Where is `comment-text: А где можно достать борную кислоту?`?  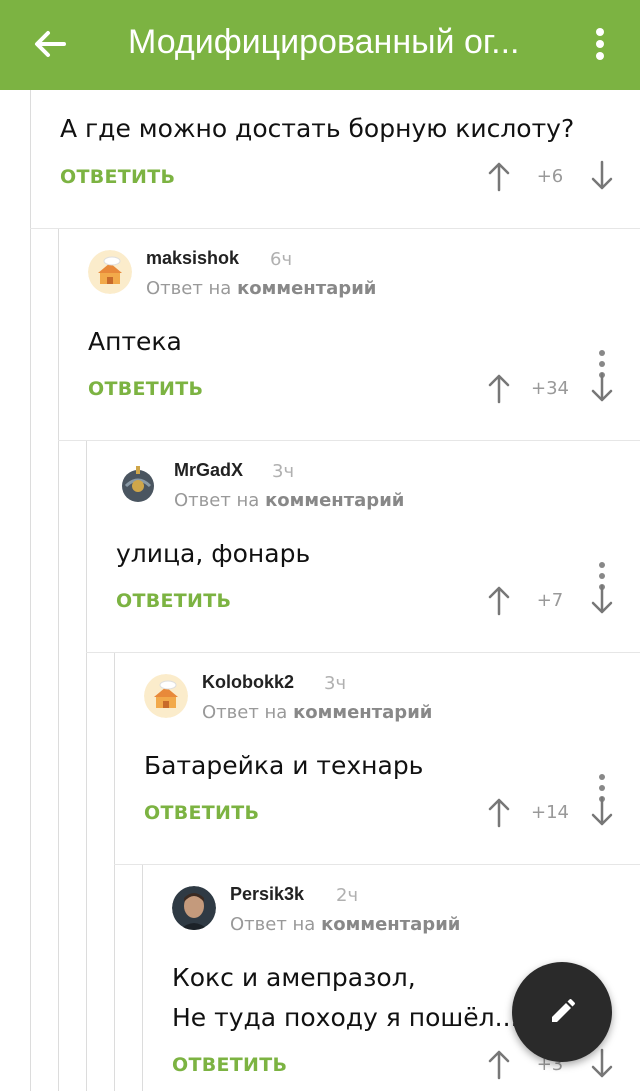 comment-text: А где можно достать борную кислоту? is located at coordinates (317, 128).